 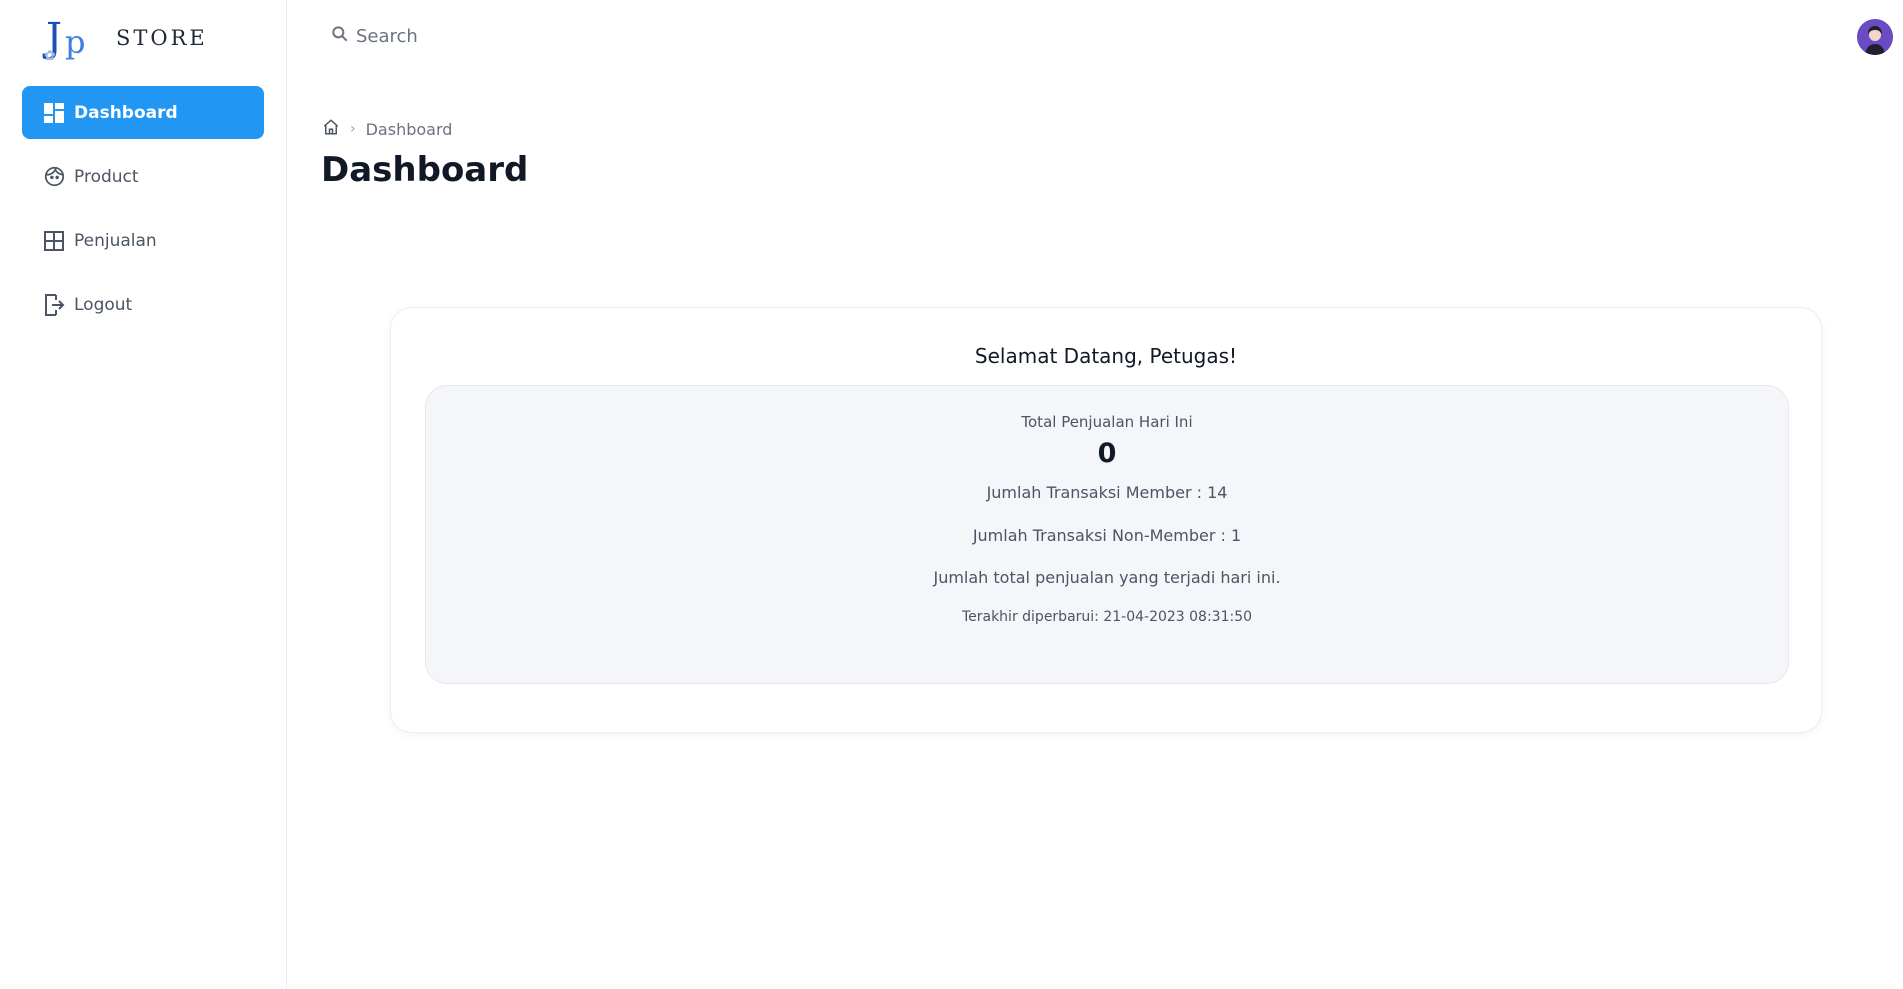 What do you see at coordinates (425, 170) in the screenshot?
I see `page-title: Dashboard` at bounding box center [425, 170].